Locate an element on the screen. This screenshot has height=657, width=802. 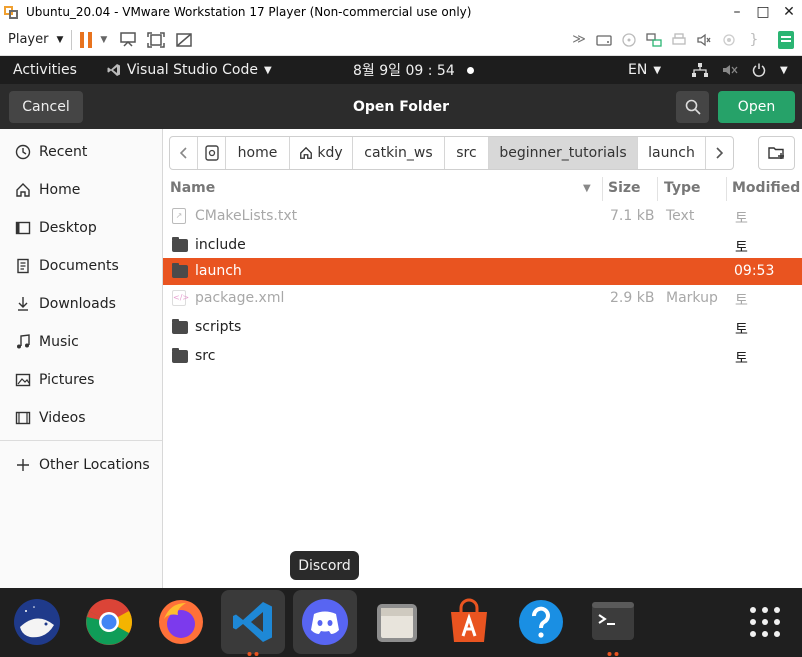
file-type: Markup is located at coordinates (692, 298).